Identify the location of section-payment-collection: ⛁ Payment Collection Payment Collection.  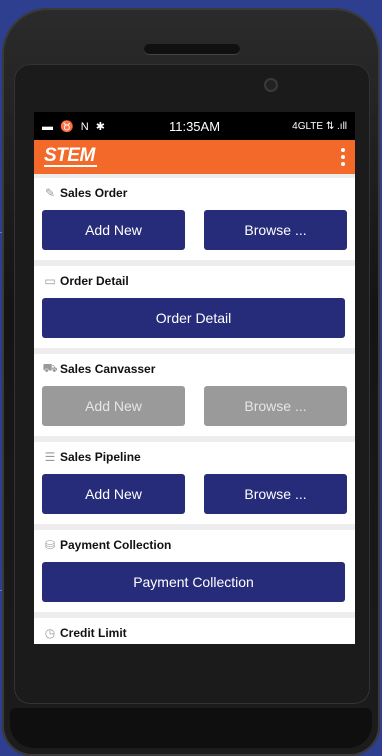
(194, 571).